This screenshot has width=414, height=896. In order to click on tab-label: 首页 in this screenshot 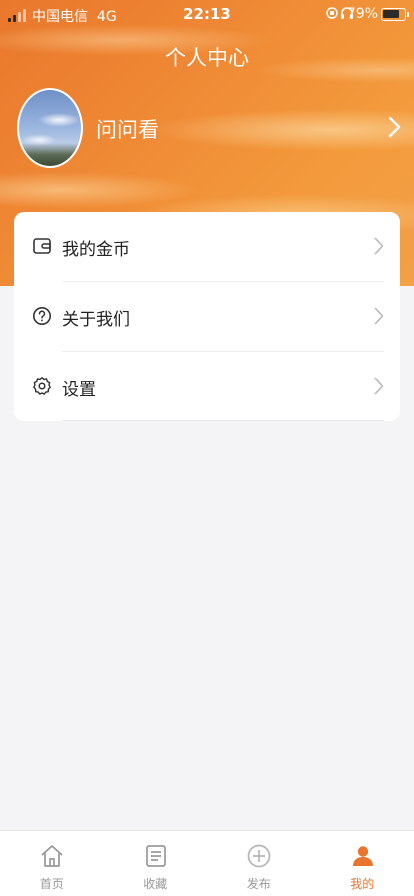, I will do `click(51, 884)`.